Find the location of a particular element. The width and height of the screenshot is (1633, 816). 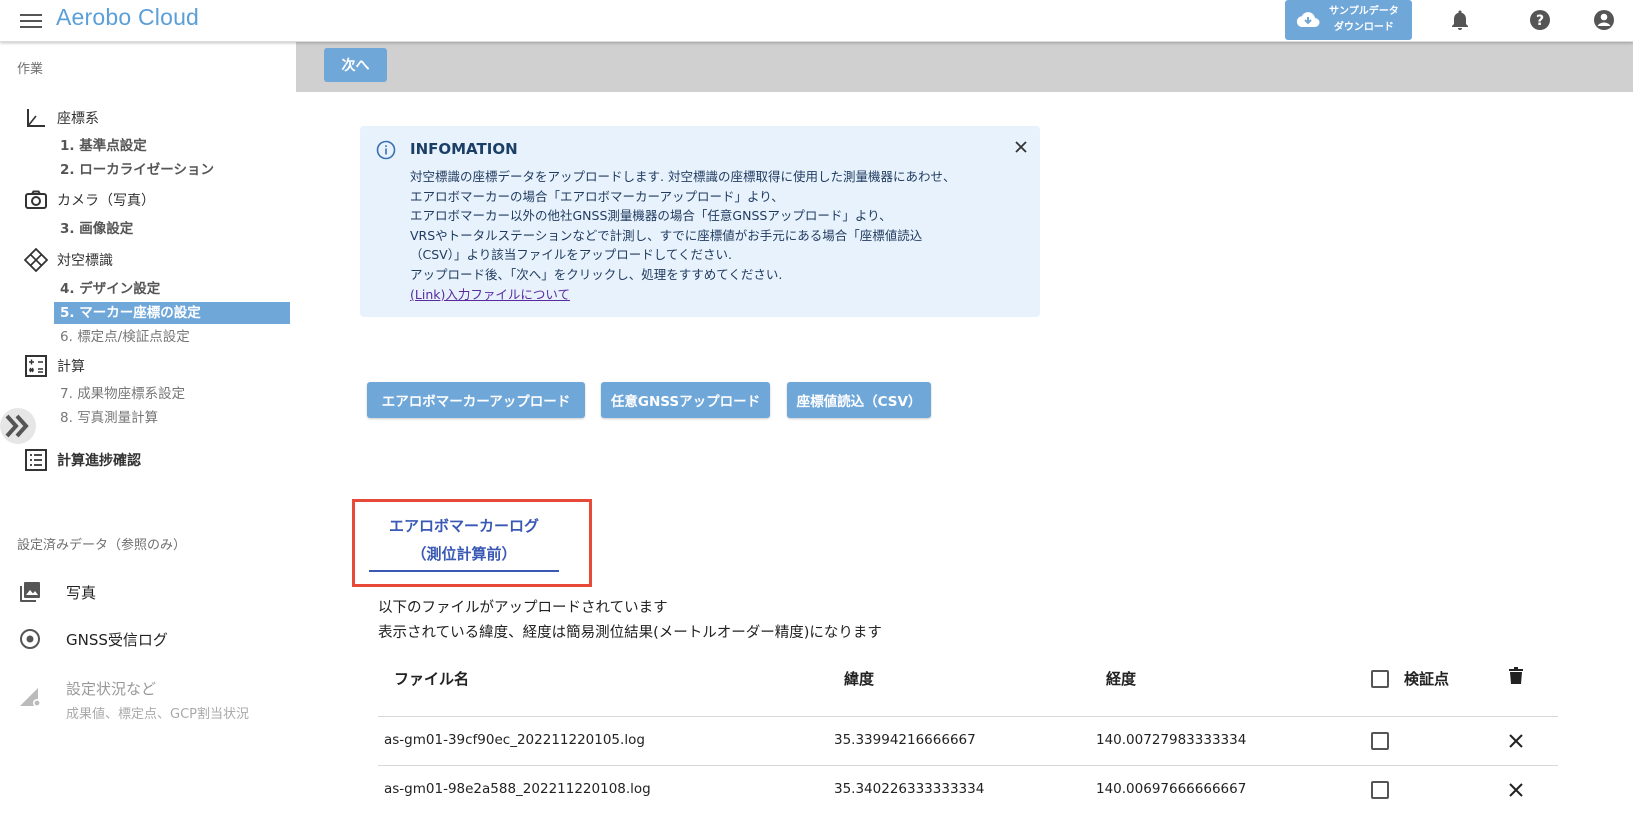

collapse-sidebar-button is located at coordinates (18, 426).